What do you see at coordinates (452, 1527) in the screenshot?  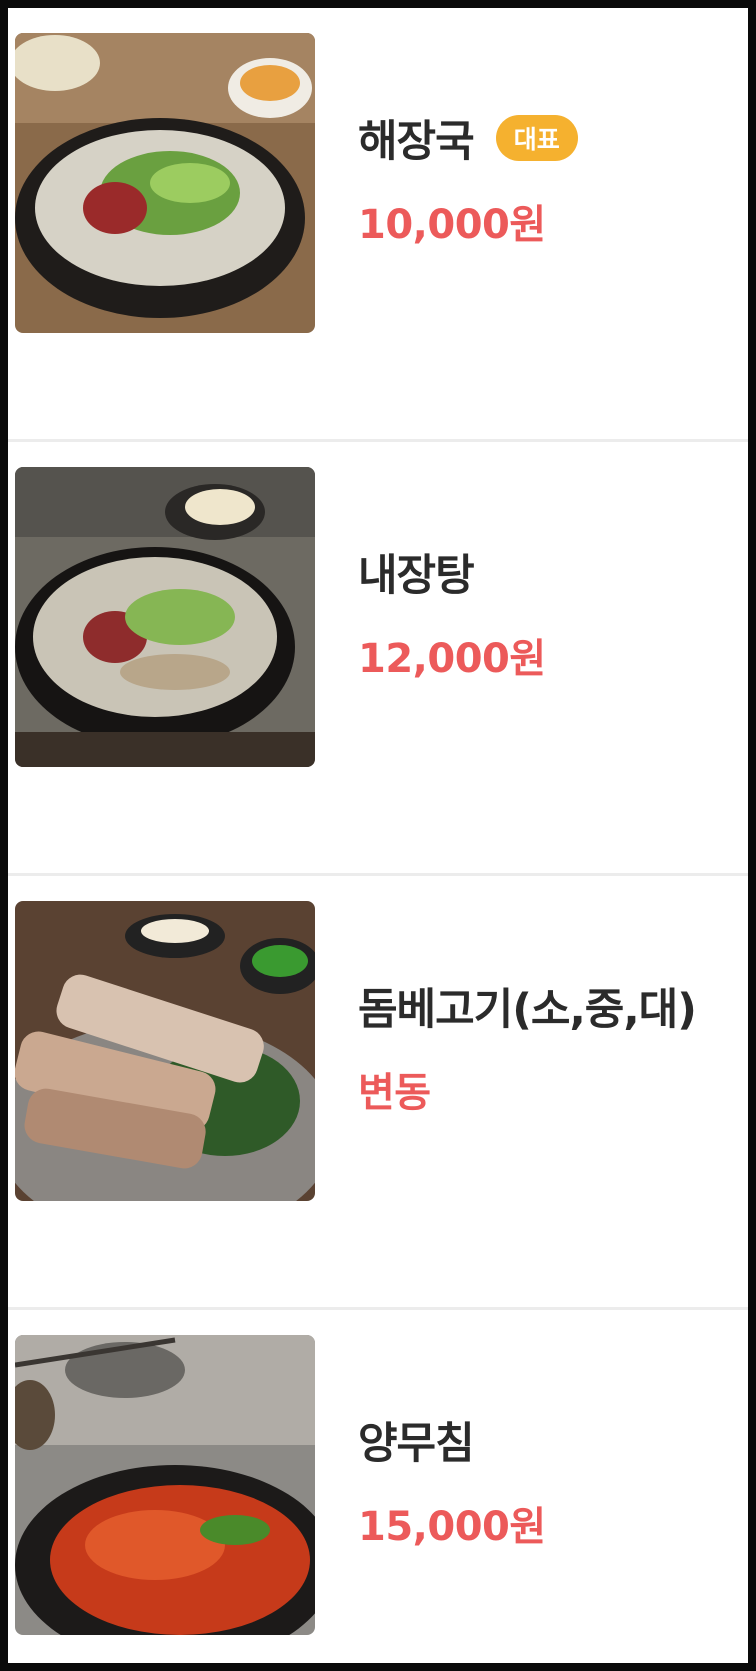 I see `item-price: 15,000원` at bounding box center [452, 1527].